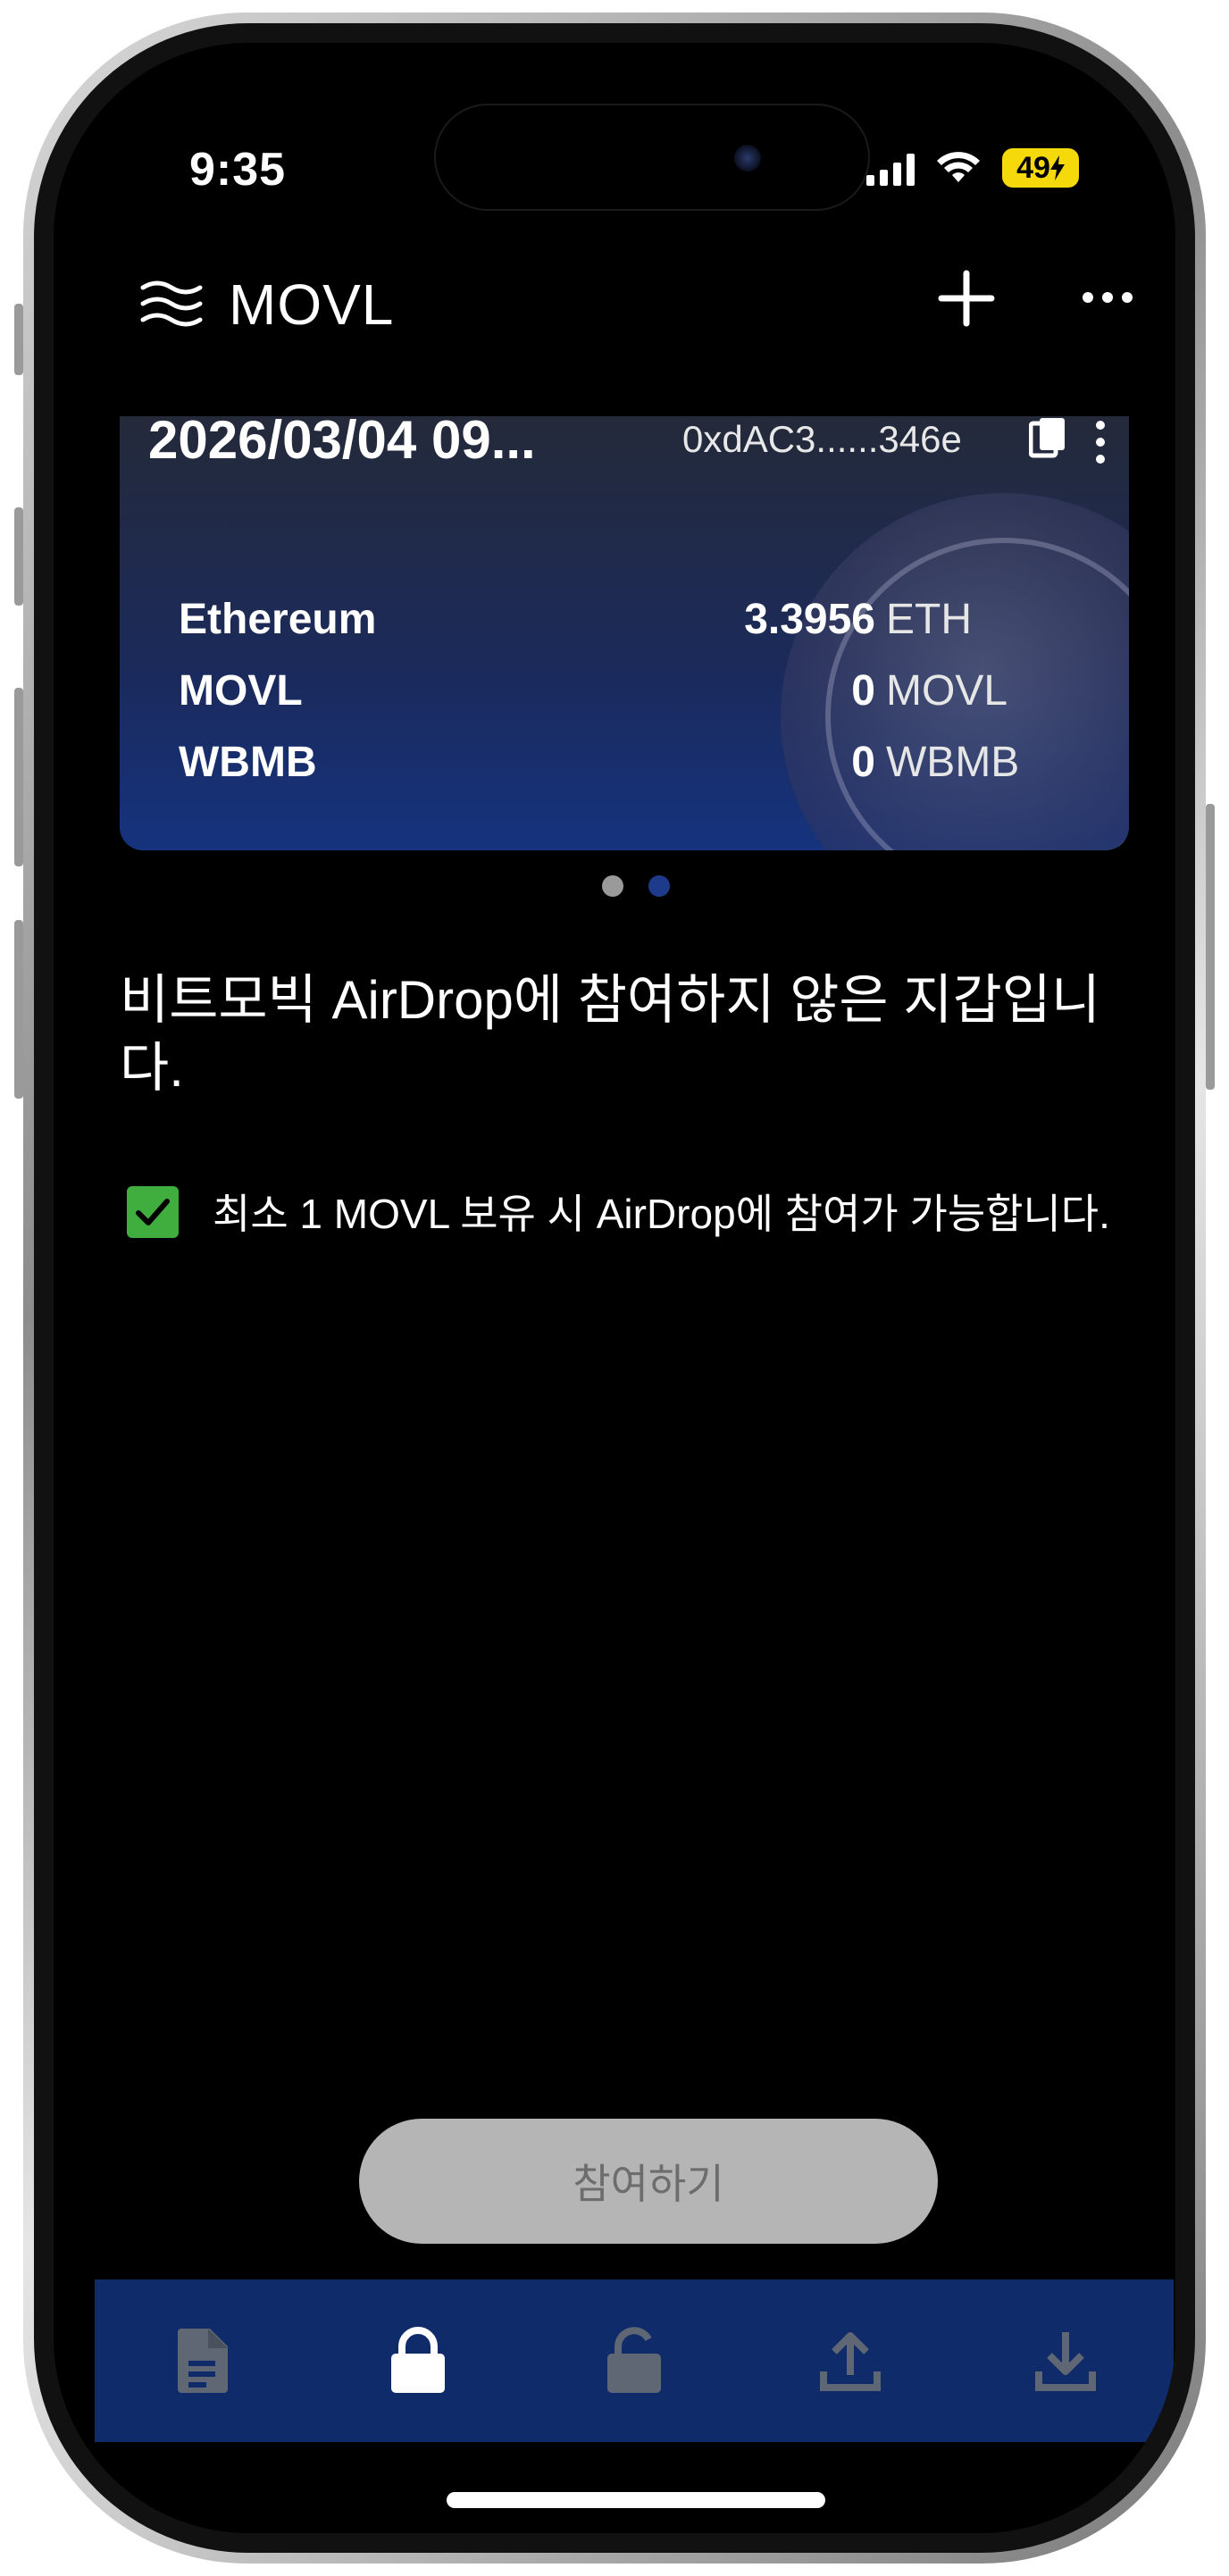 The image size is (1229, 2576). I want to click on charging-bolt-icon, so click(1057, 168).